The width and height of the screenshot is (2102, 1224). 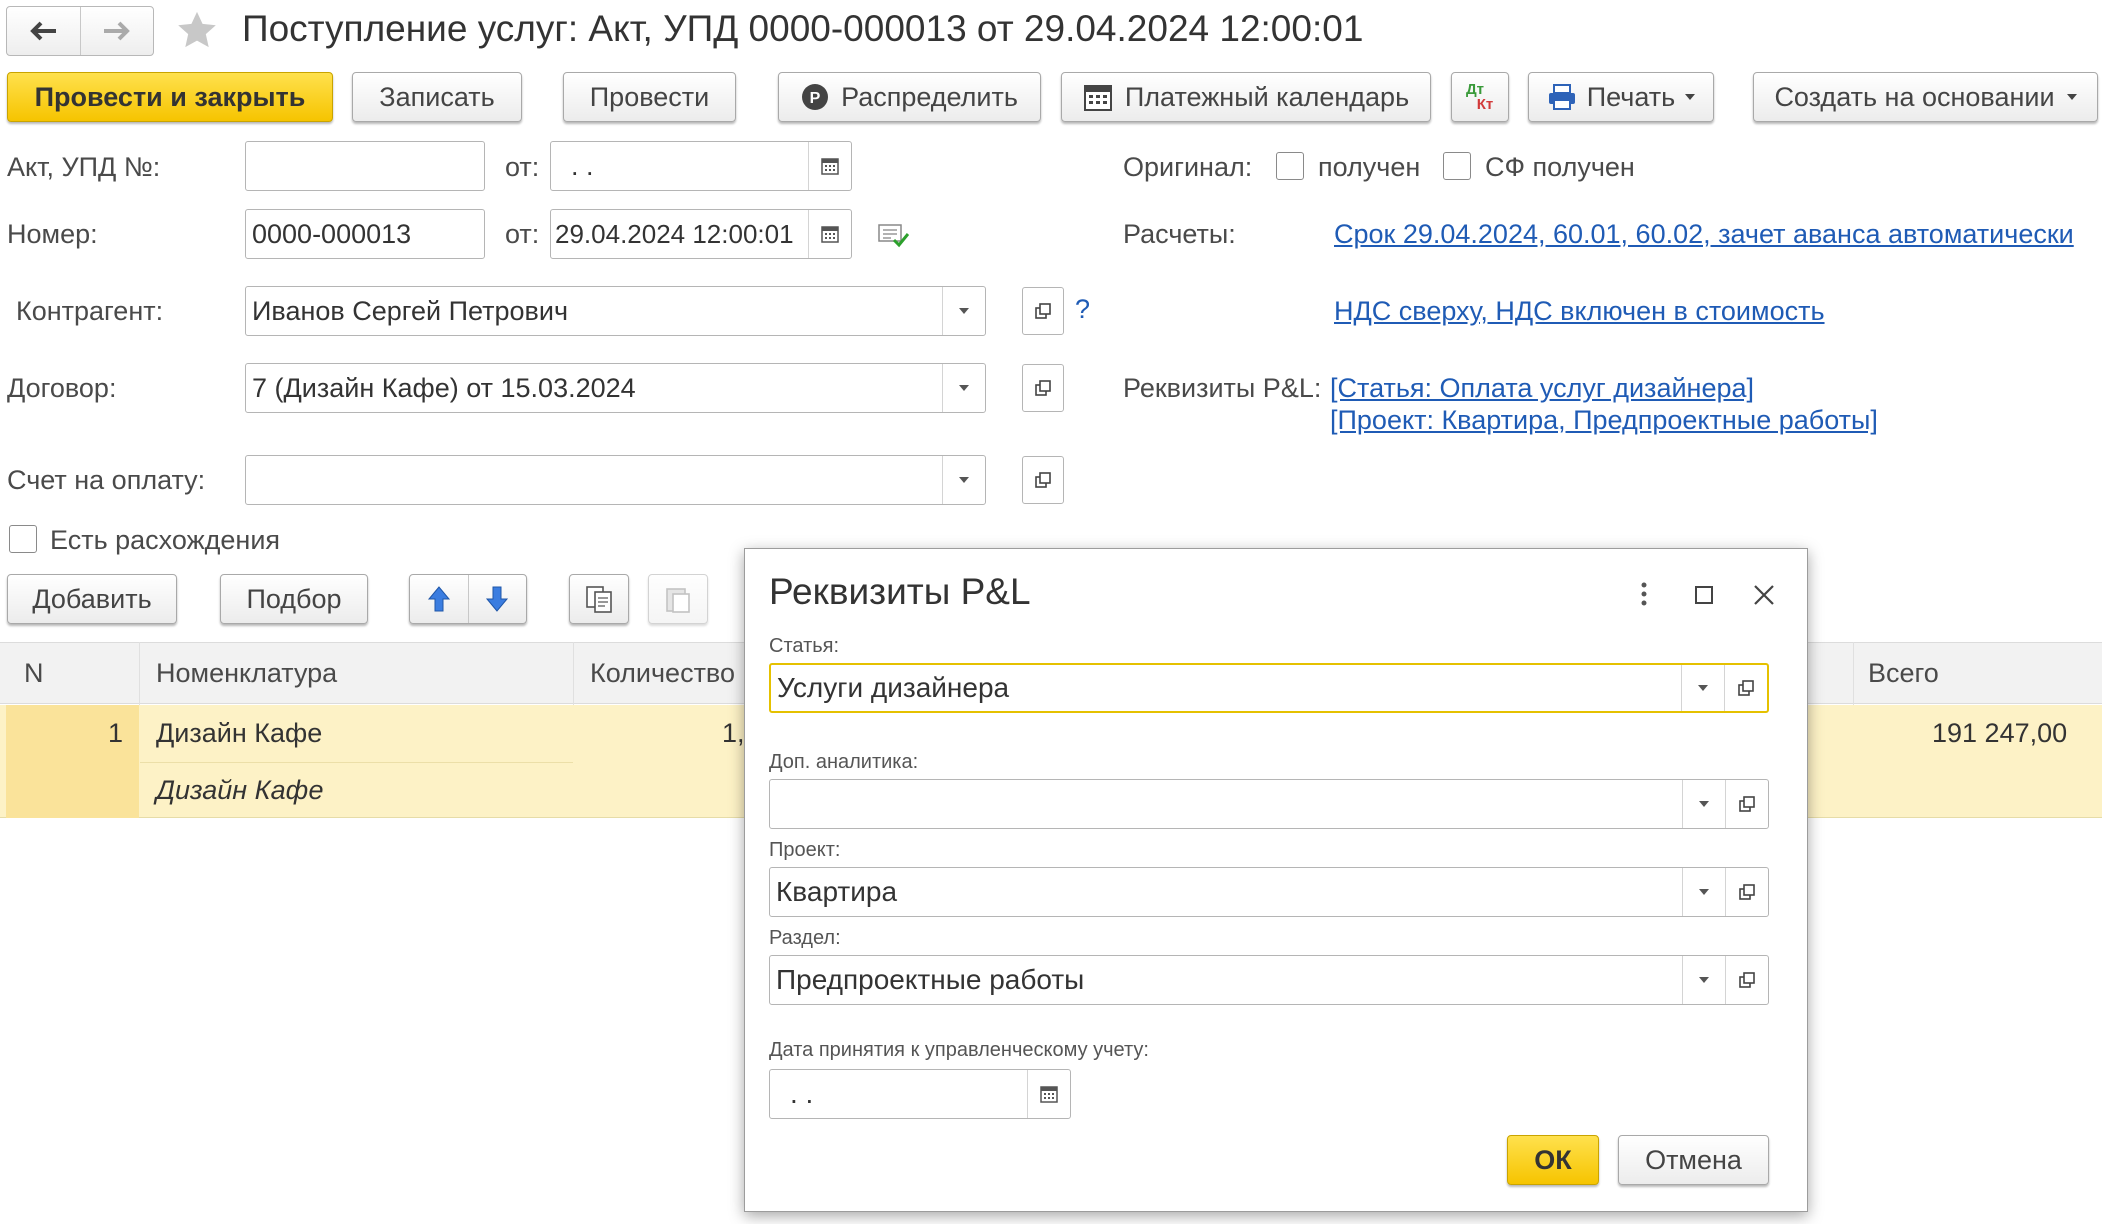 I want to click on number-date-value: 29.04.2024 12:00:01, so click(x=674, y=233).